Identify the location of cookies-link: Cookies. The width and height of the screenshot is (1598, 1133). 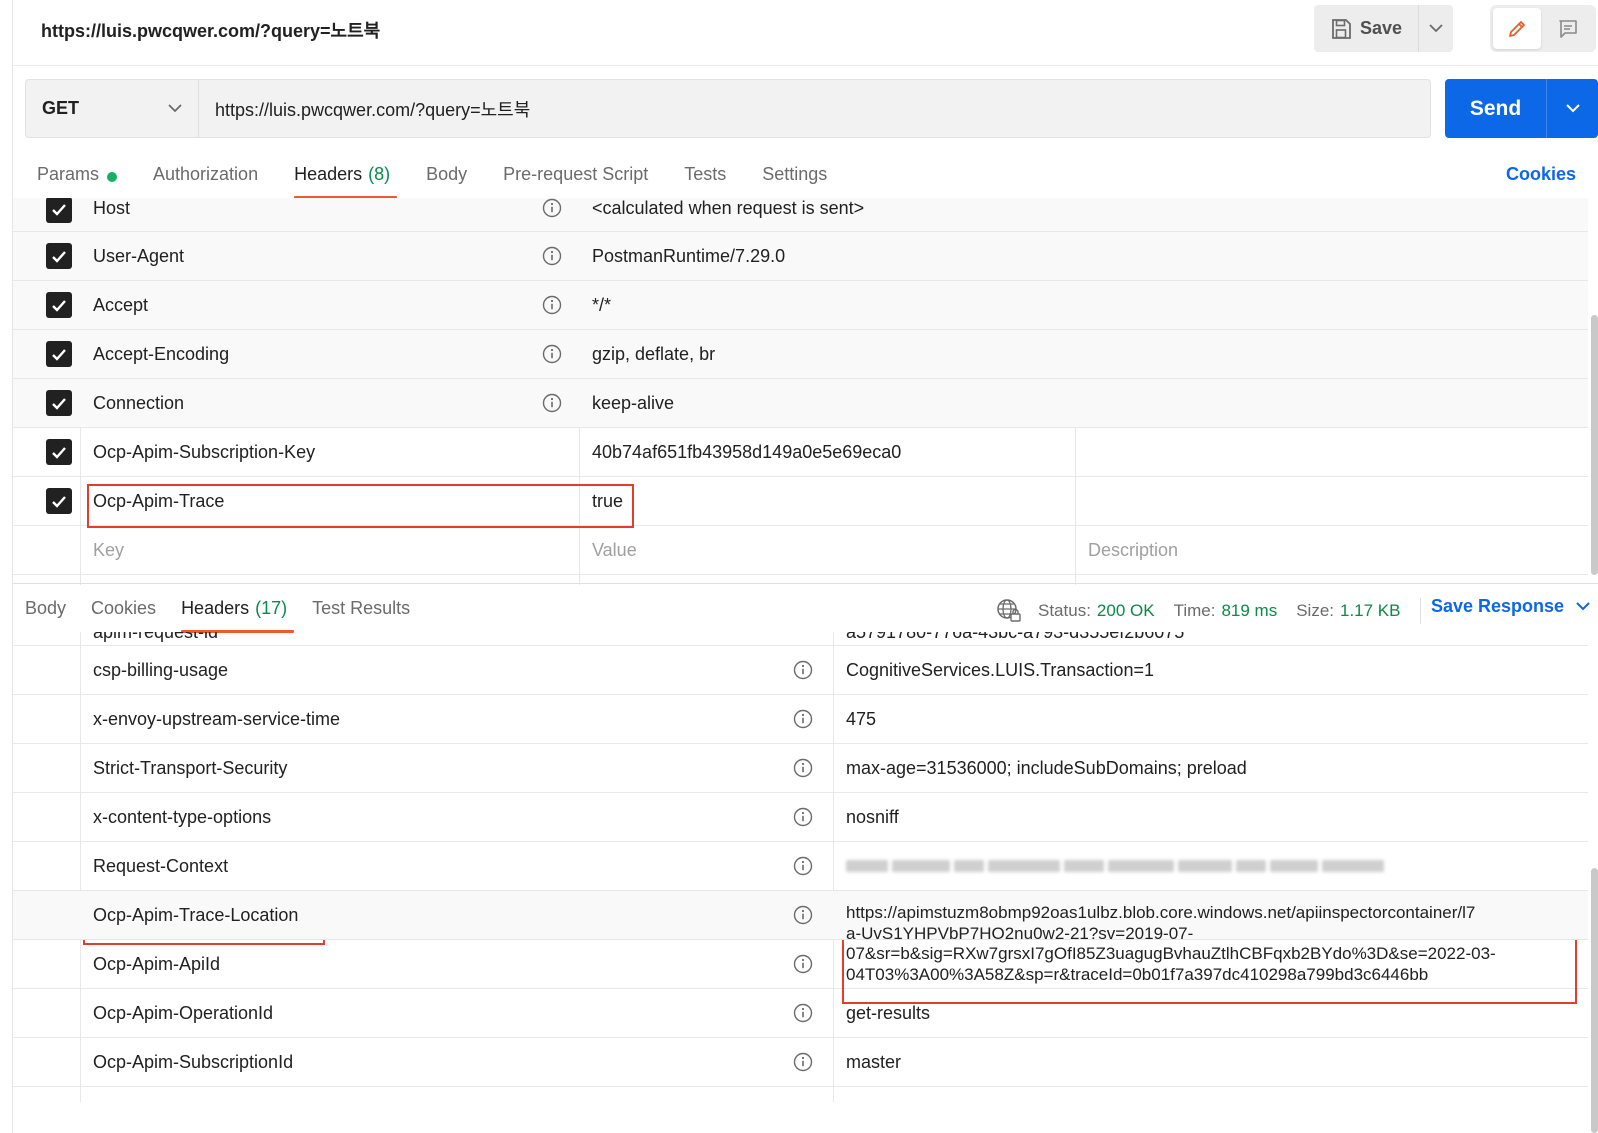
(1541, 174).